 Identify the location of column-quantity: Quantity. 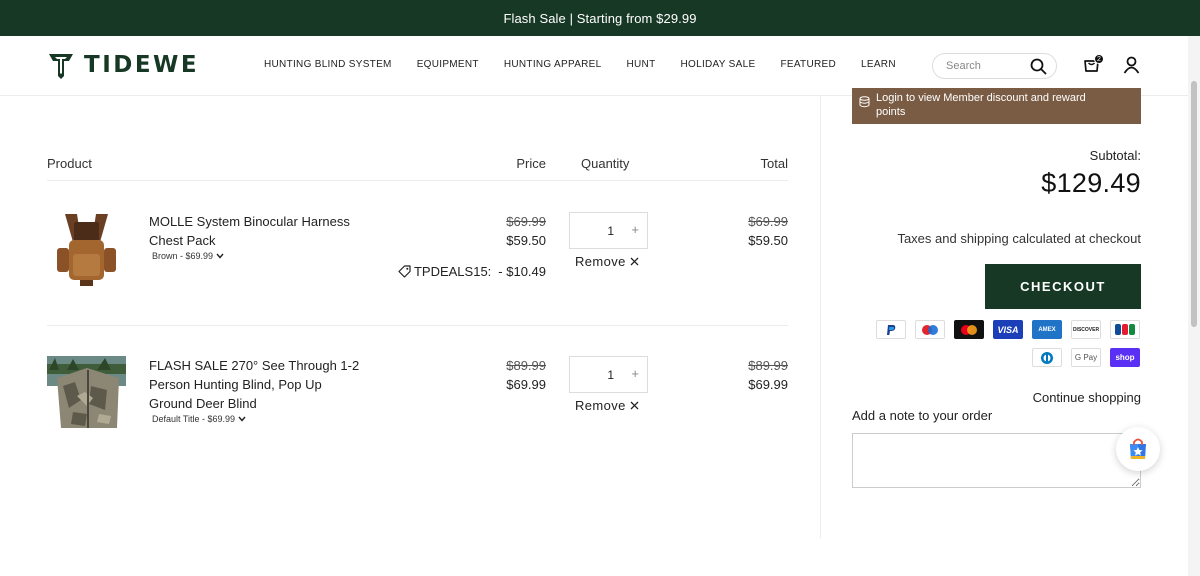
(605, 163).